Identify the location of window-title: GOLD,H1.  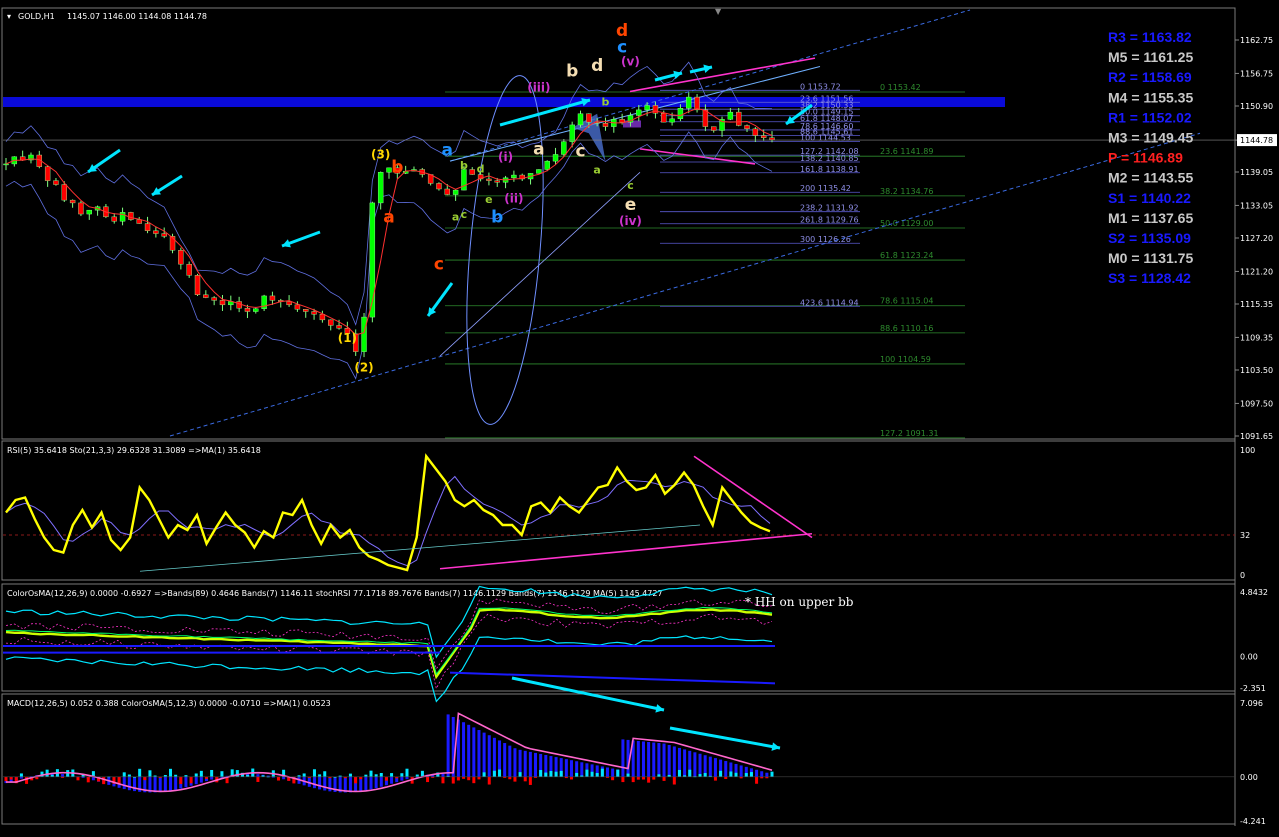
(36, 16).